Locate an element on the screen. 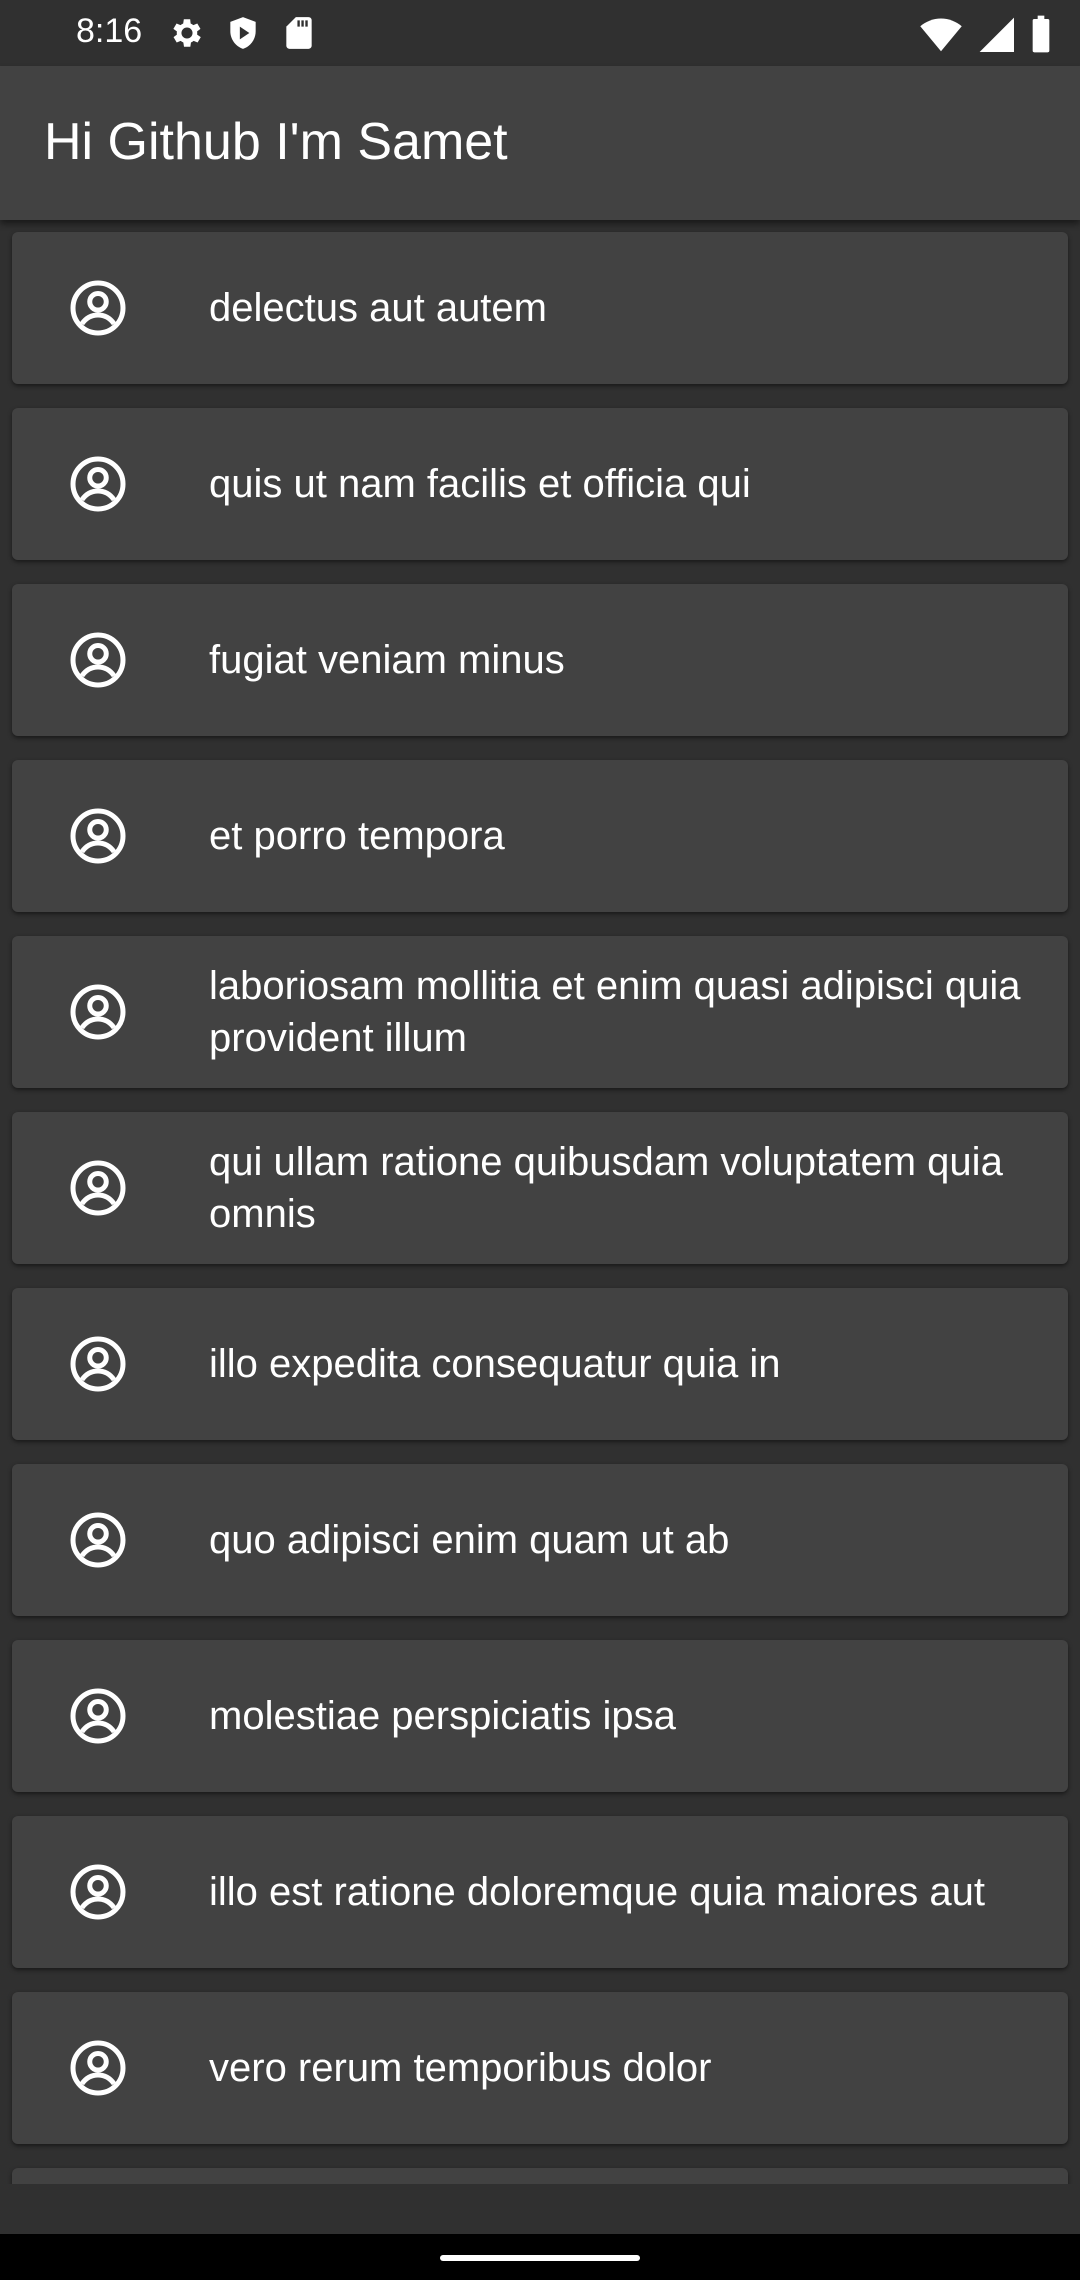  list-item: vero rerum temporibus dolor is located at coordinates (540, 2068).